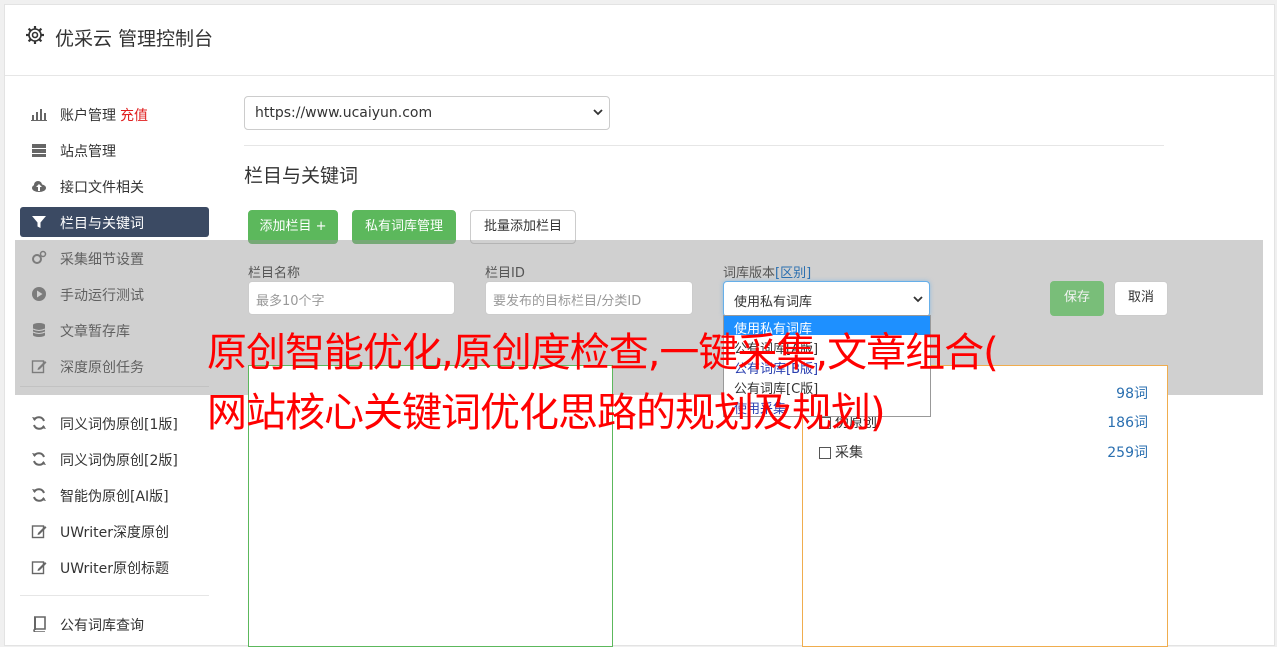 The height and width of the screenshot is (647, 1277). Describe the element at coordinates (35, 35) in the screenshot. I see `gear-icon` at that location.